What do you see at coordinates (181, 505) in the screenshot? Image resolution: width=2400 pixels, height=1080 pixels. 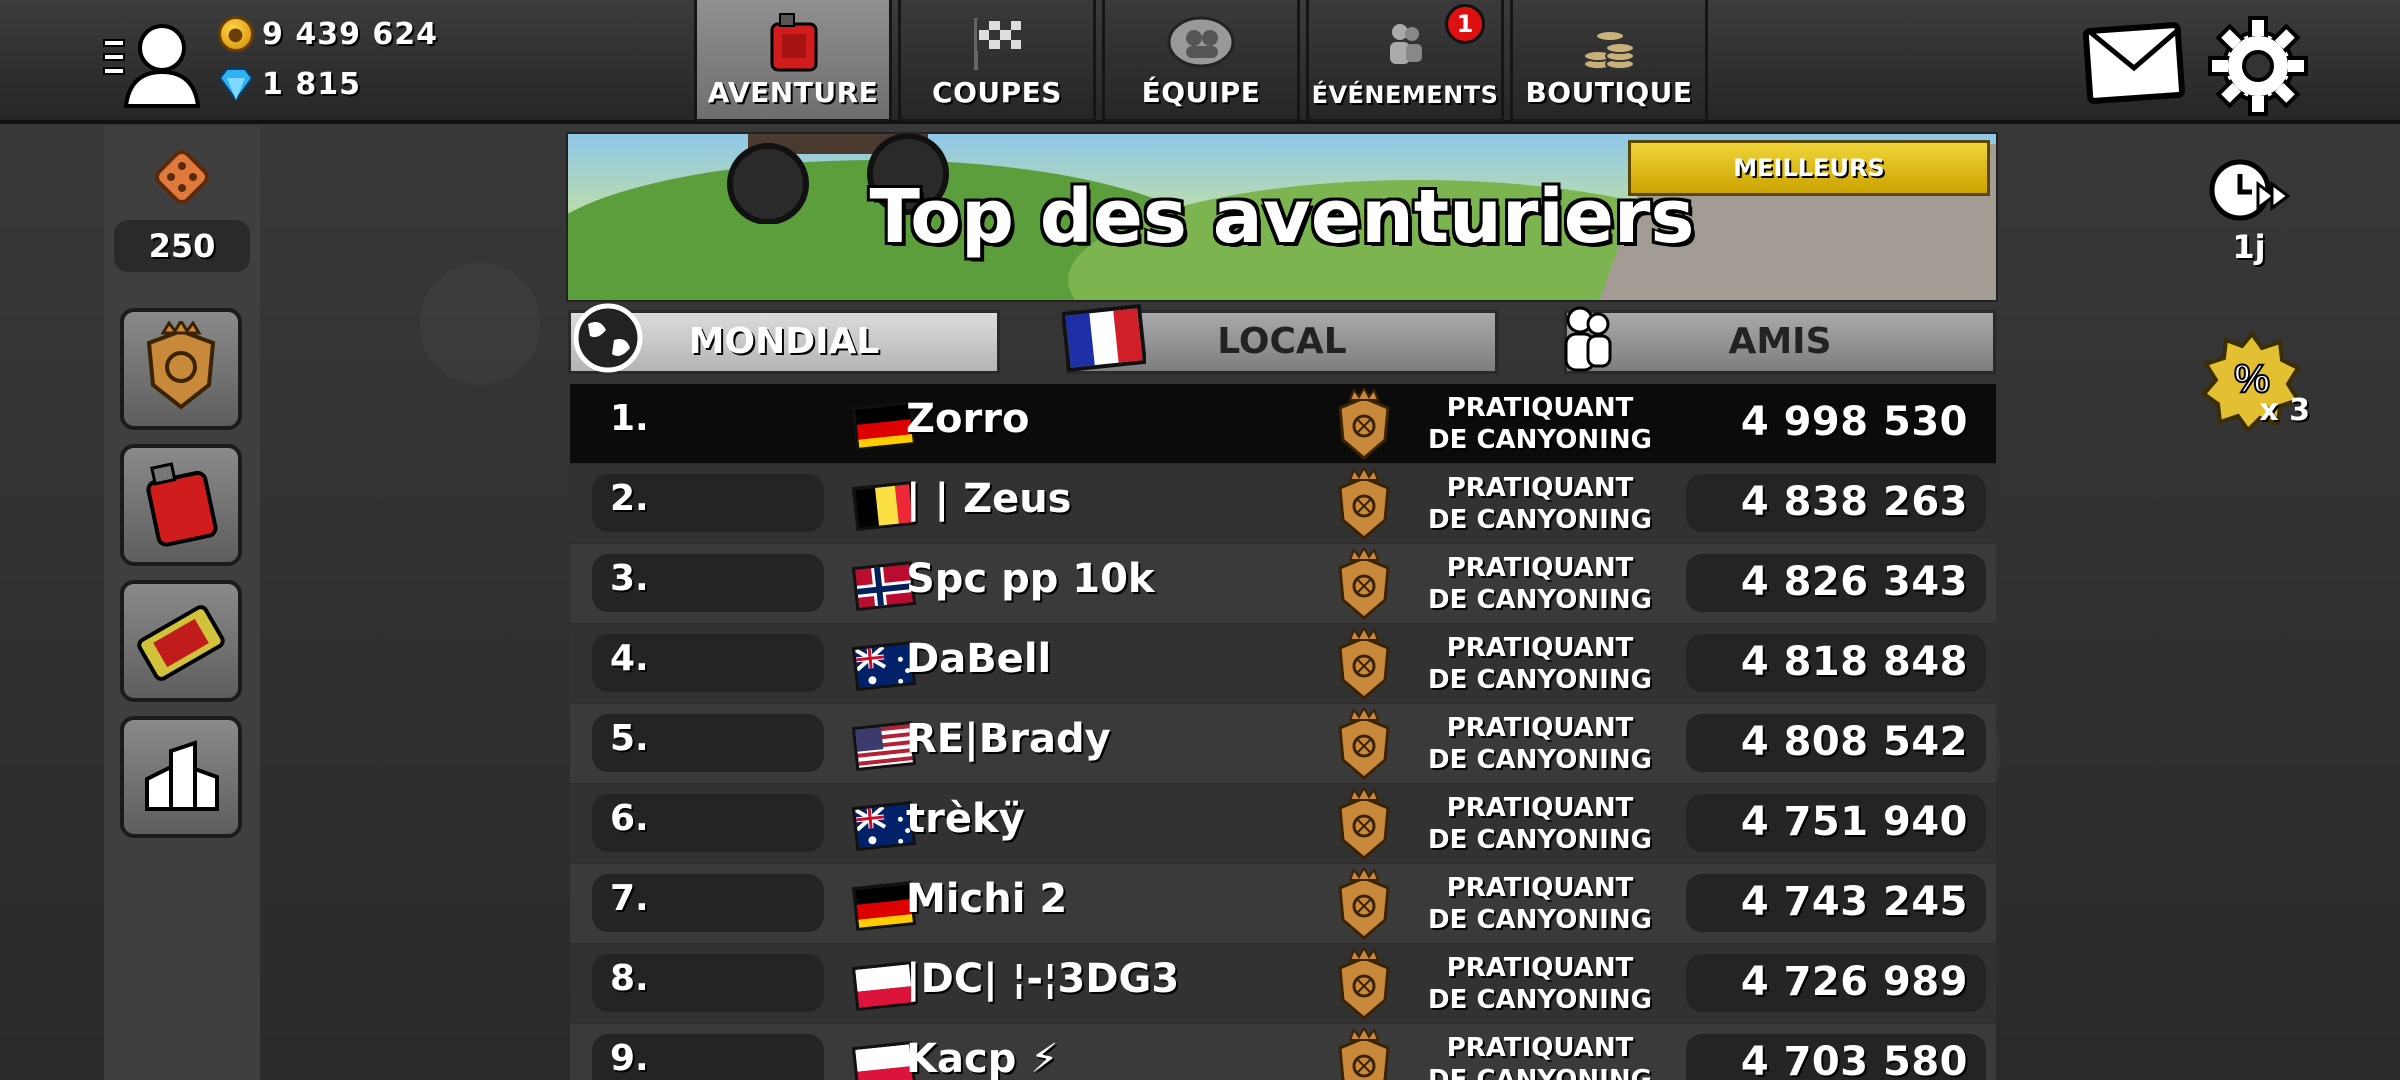 I see `fuel-button` at bounding box center [181, 505].